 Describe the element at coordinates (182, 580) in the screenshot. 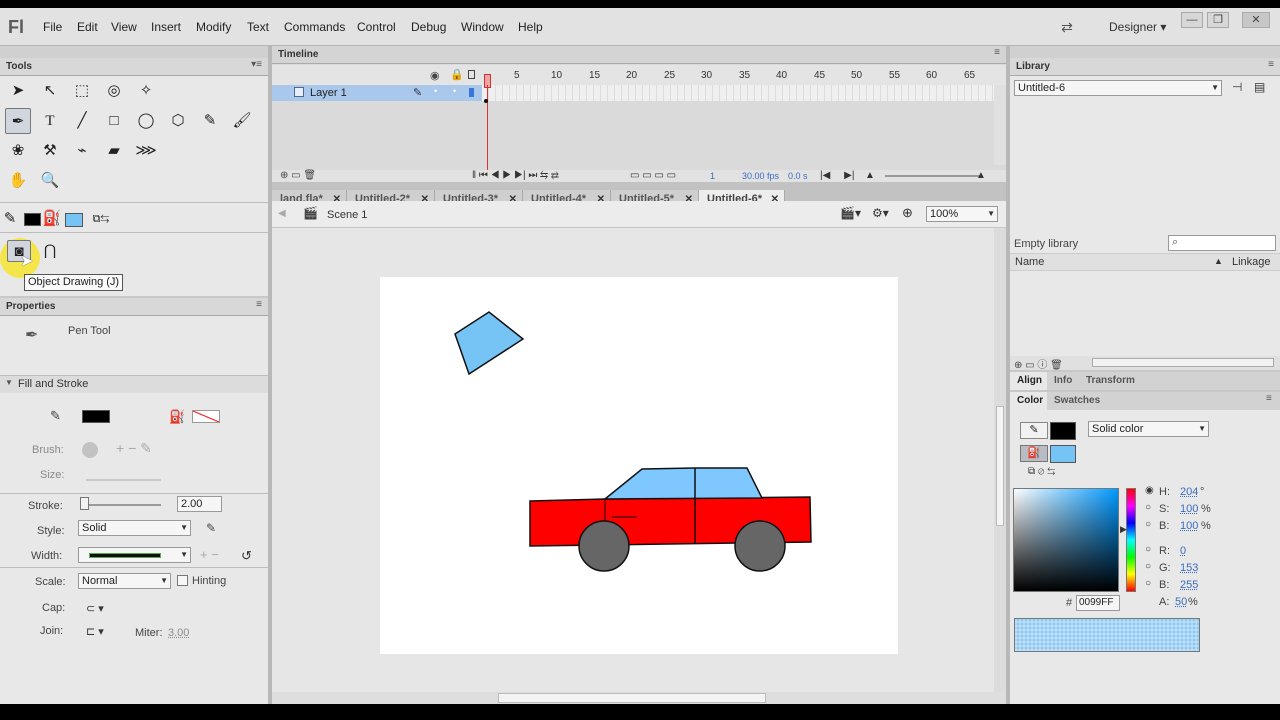

I see `hinting-checkbox` at that location.